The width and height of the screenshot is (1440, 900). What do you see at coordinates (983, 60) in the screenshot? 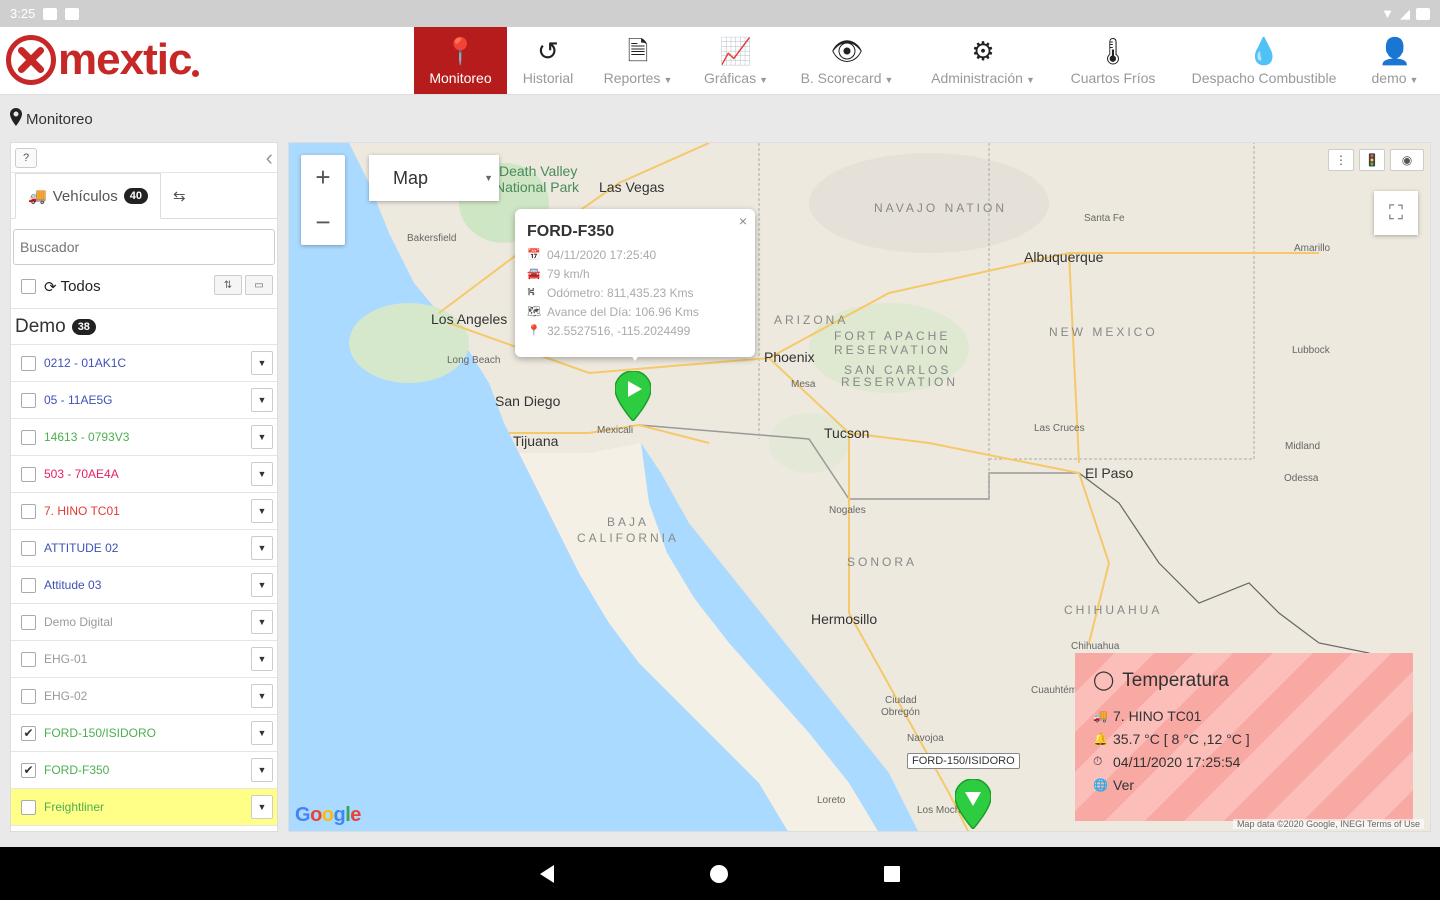
I see `nav-administración: ⚙ Administración ▼` at bounding box center [983, 60].